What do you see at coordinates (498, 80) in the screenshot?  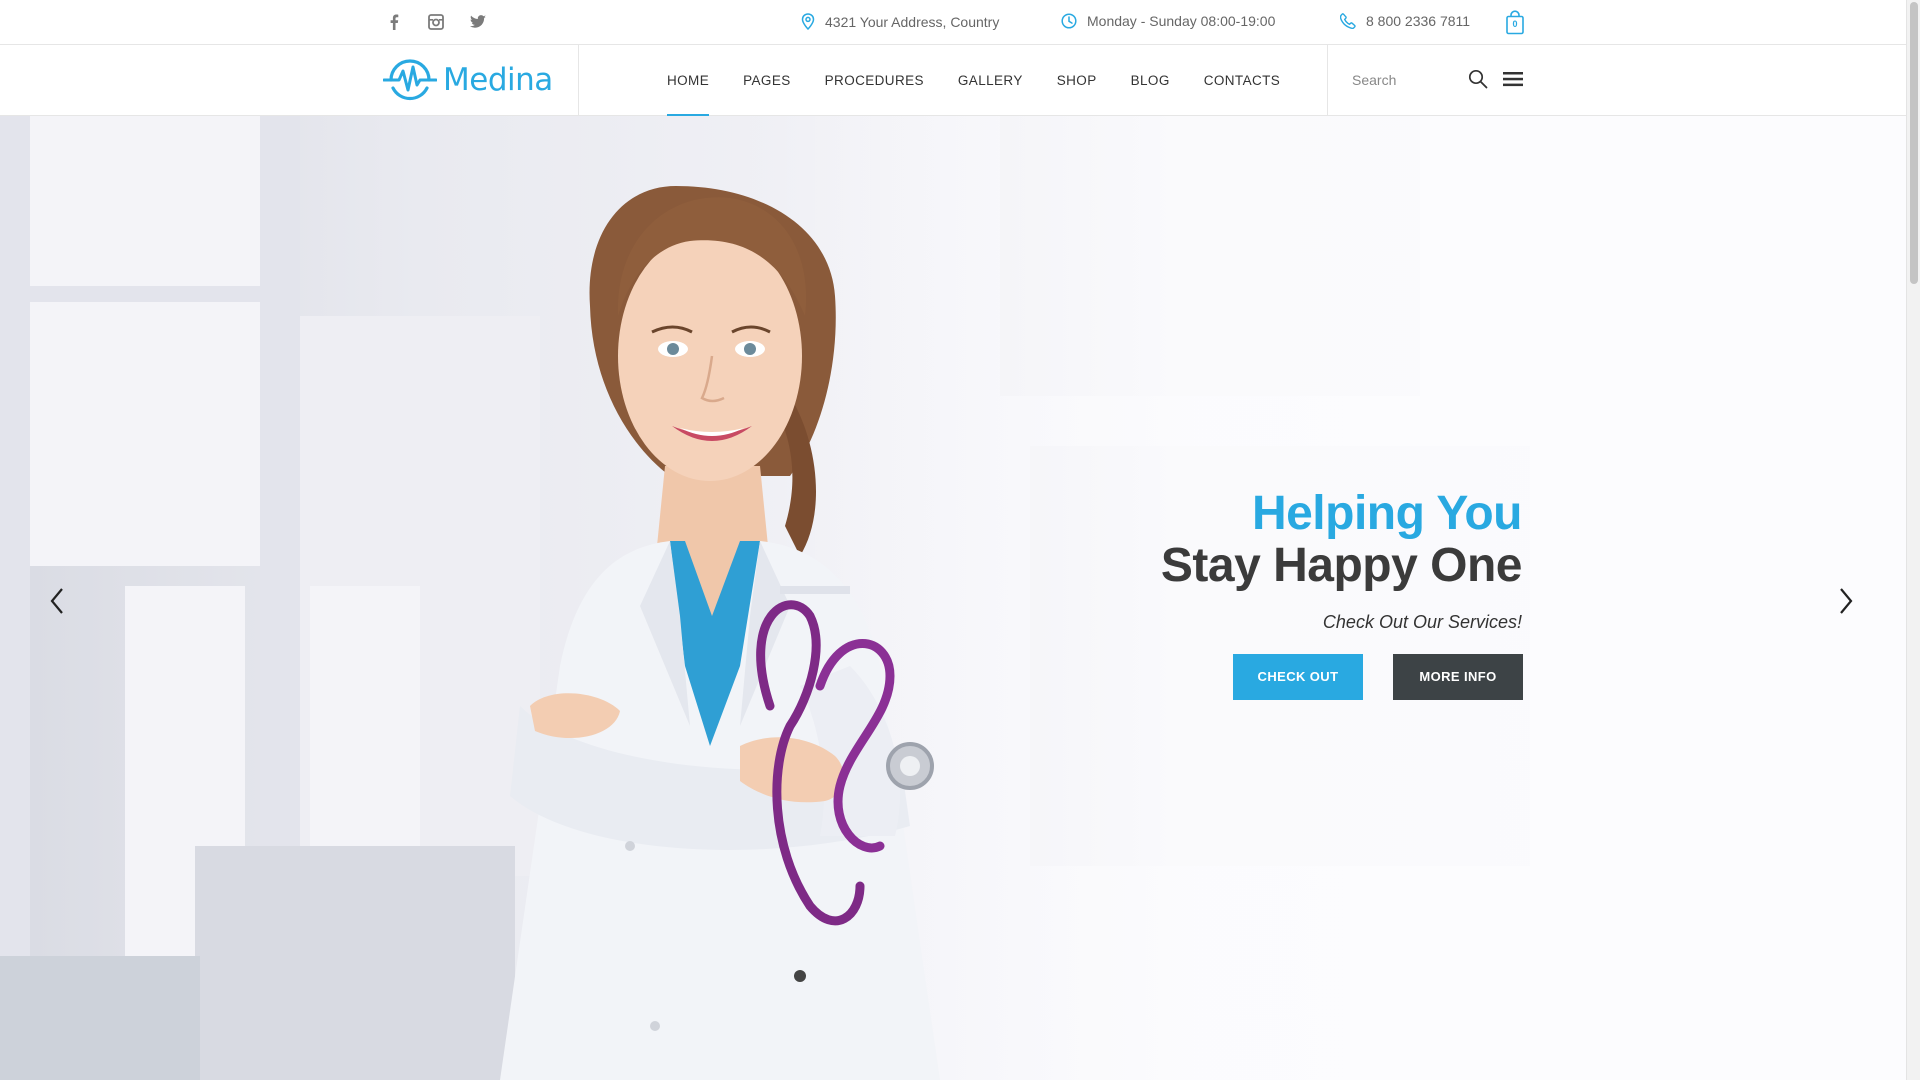 I see `logo-text: Medina` at bounding box center [498, 80].